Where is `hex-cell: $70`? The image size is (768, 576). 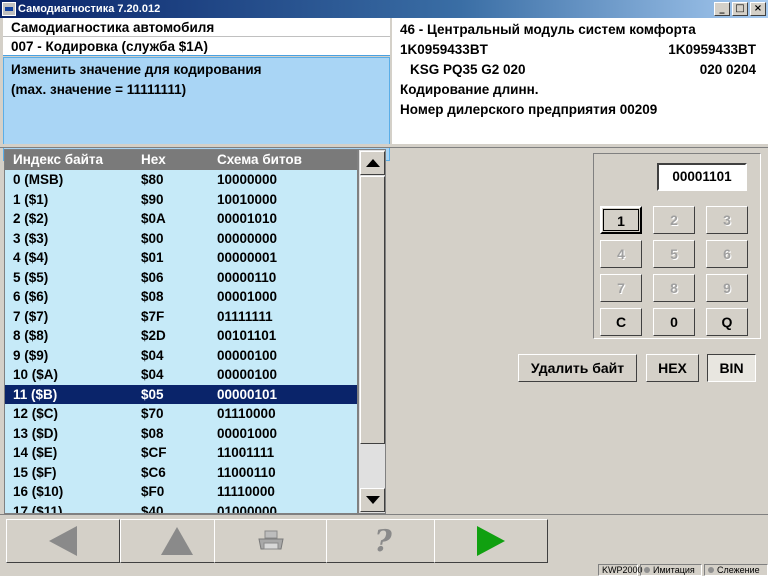 hex-cell: $70 is located at coordinates (152, 413).